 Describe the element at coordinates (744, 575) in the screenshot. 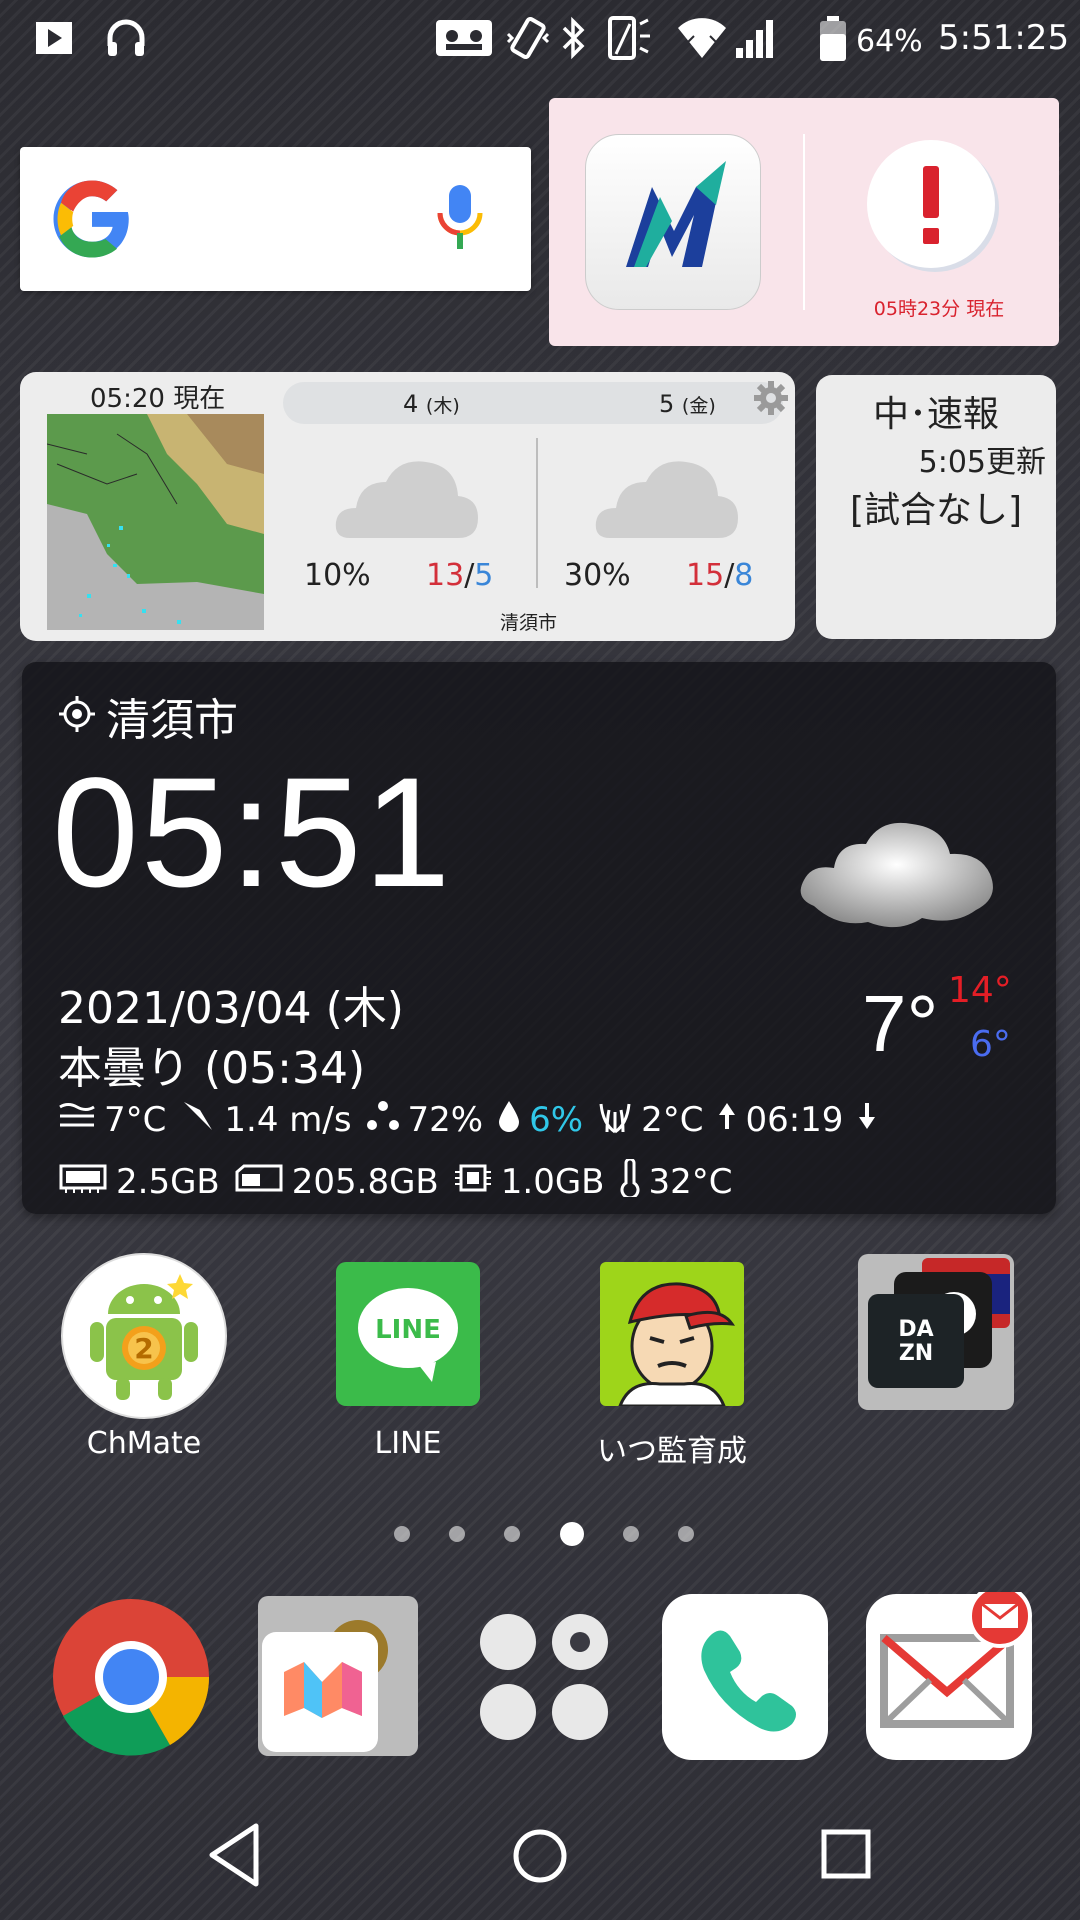

I see `forecast-day-2-low: 8` at that location.